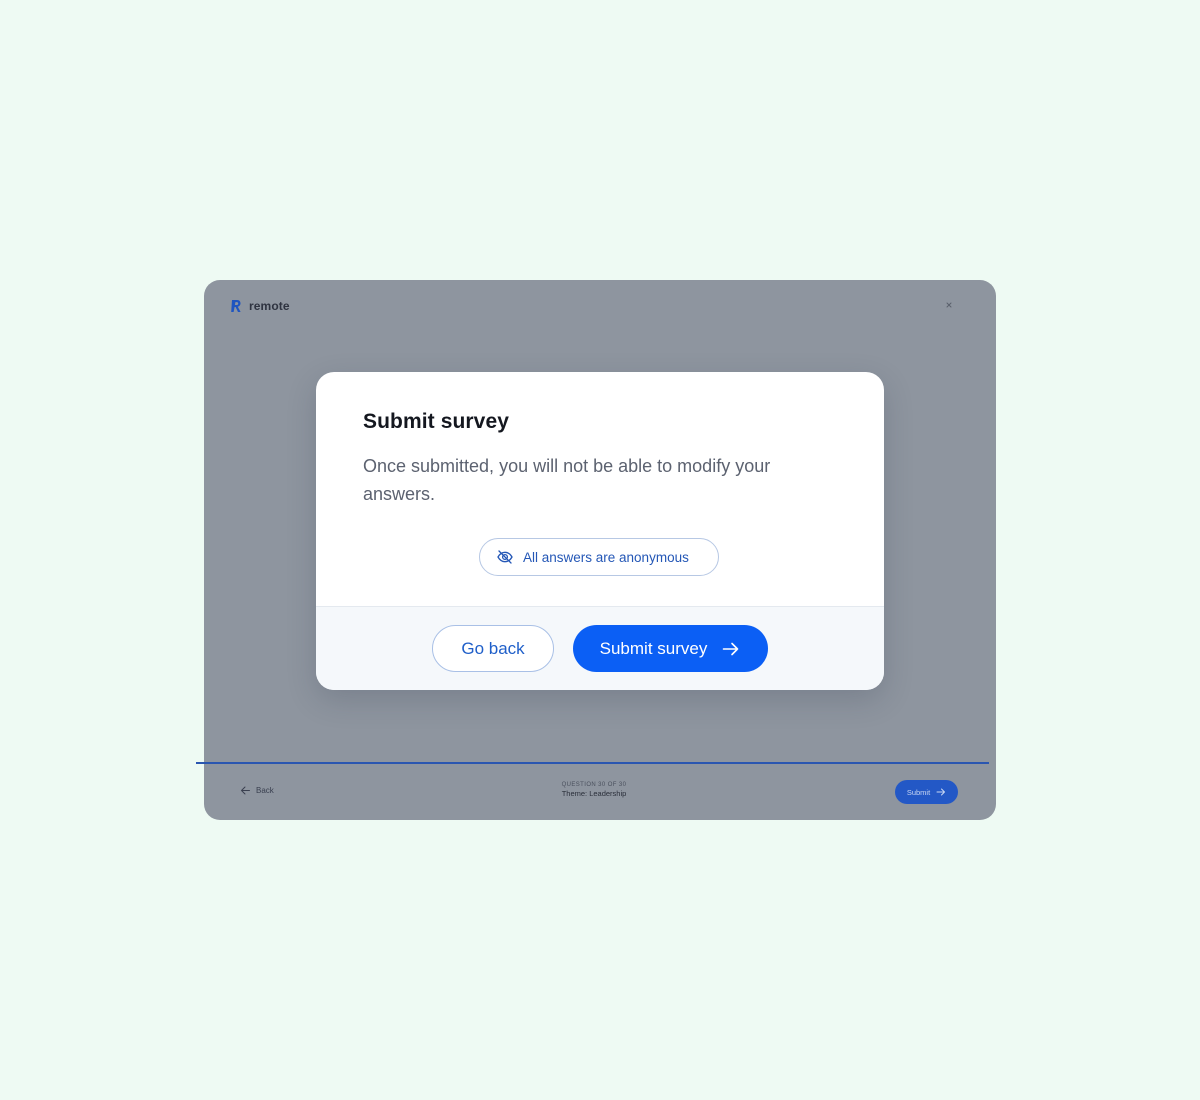 The width and height of the screenshot is (1200, 1100). I want to click on submit-survey-label: Submit survey, so click(653, 648).